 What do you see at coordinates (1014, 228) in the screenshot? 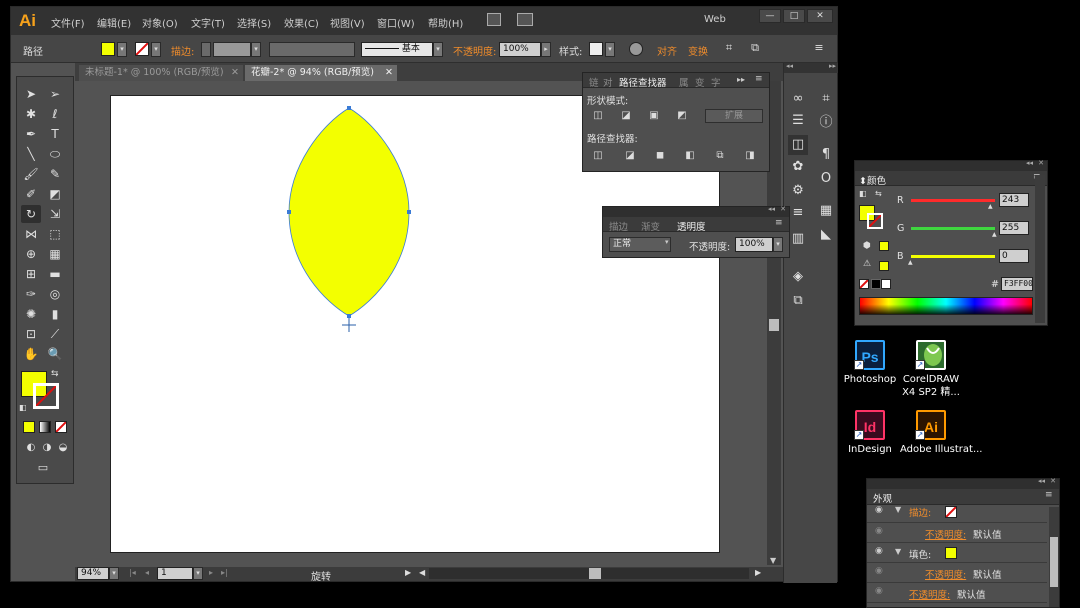
I see `g-value-input: 255` at bounding box center [1014, 228].